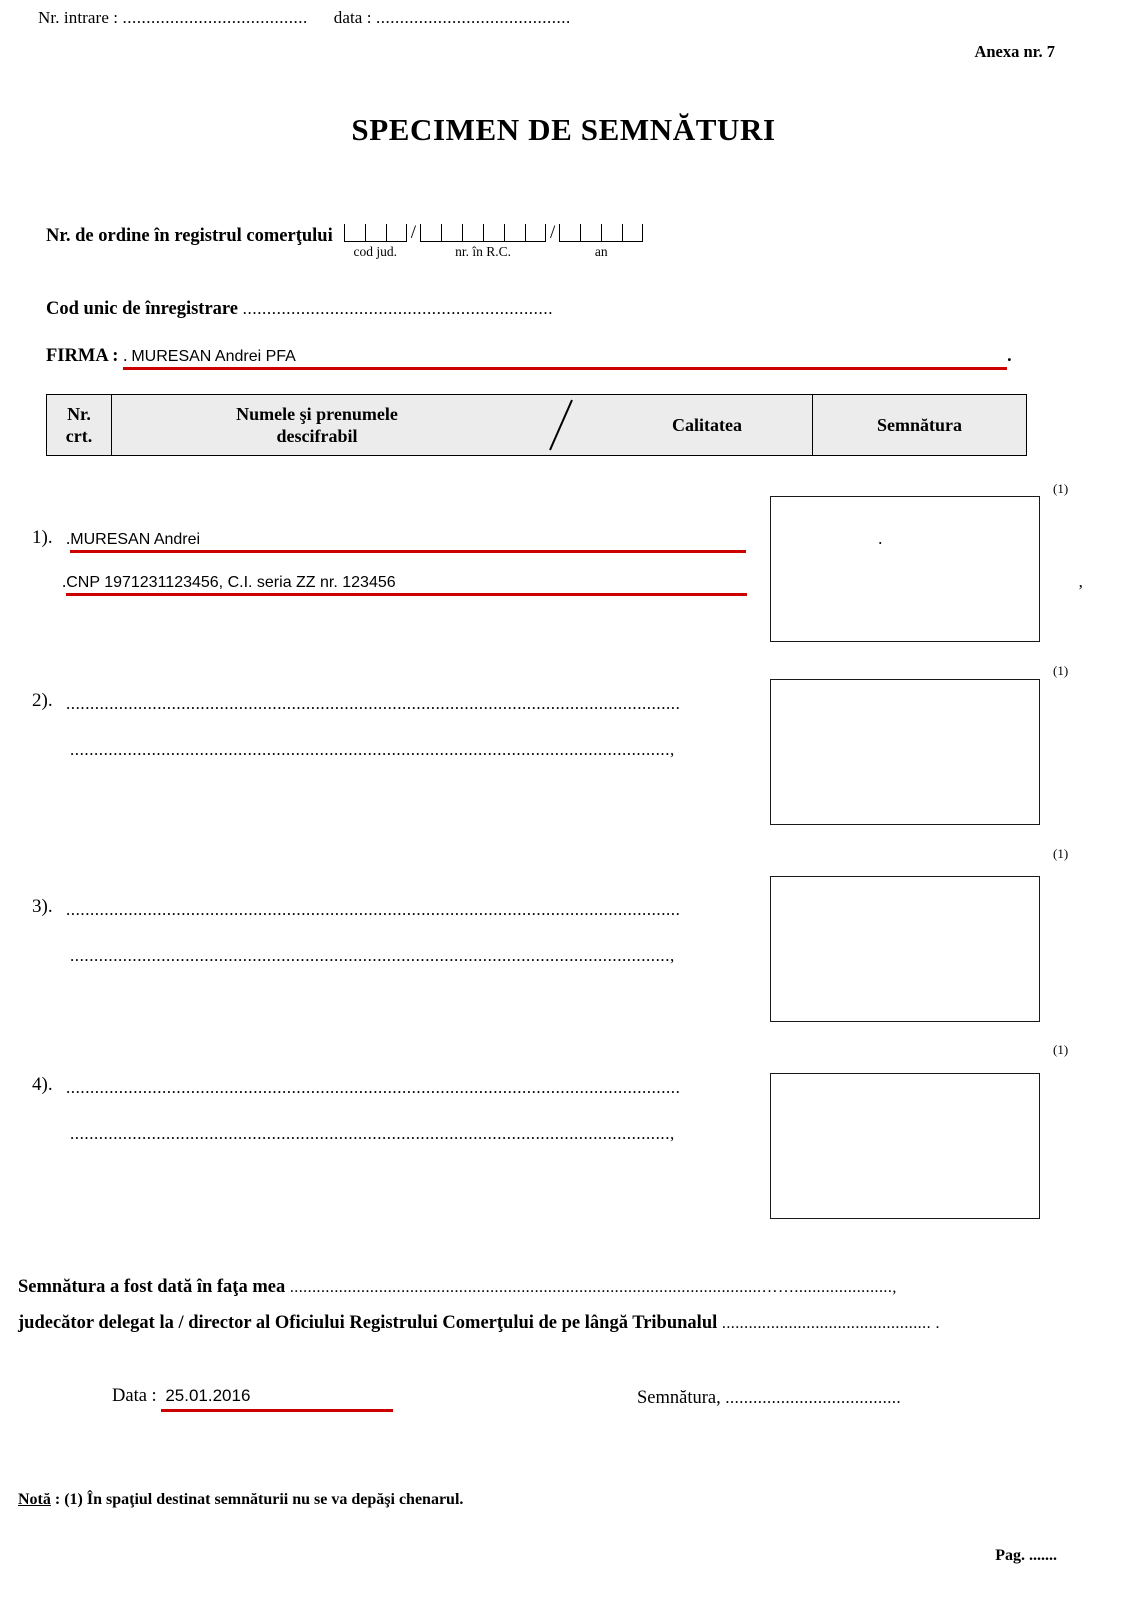  I want to click on firma-row: FIRMA : . MURESAN Andrei PFA., so click(529, 357).